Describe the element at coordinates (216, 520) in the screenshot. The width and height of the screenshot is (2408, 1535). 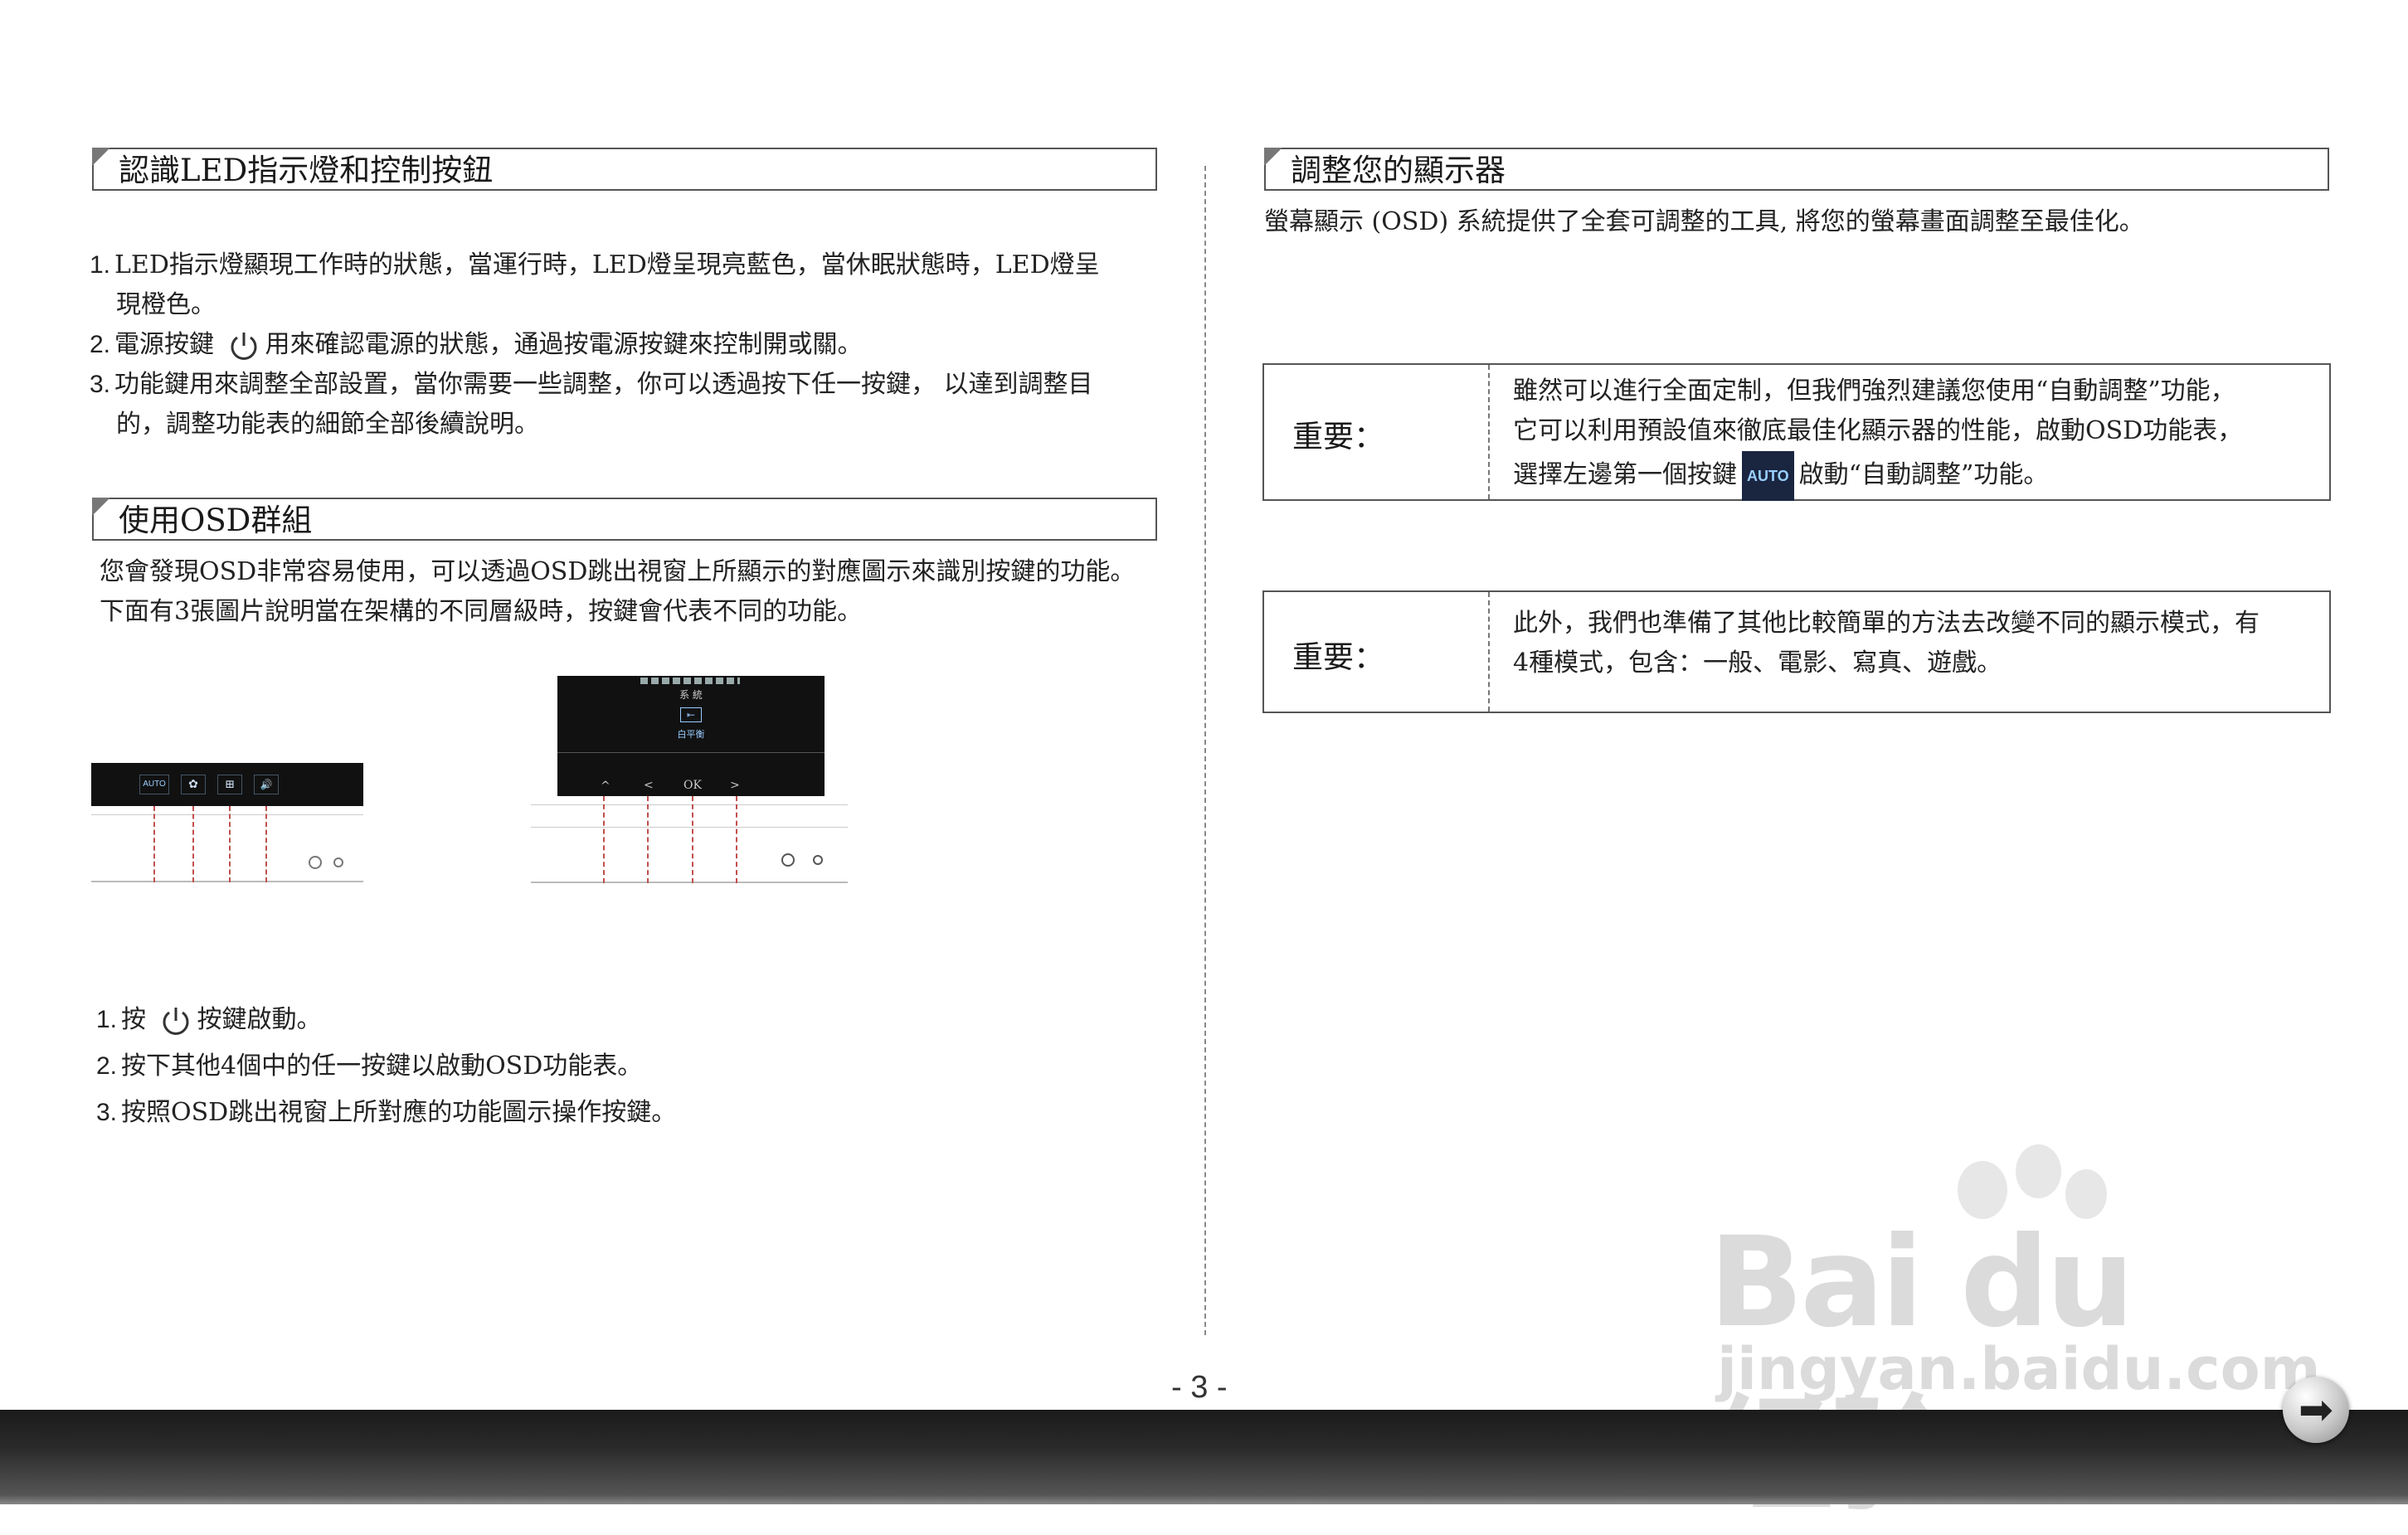
I see `section-title: 使用OSD群組` at that location.